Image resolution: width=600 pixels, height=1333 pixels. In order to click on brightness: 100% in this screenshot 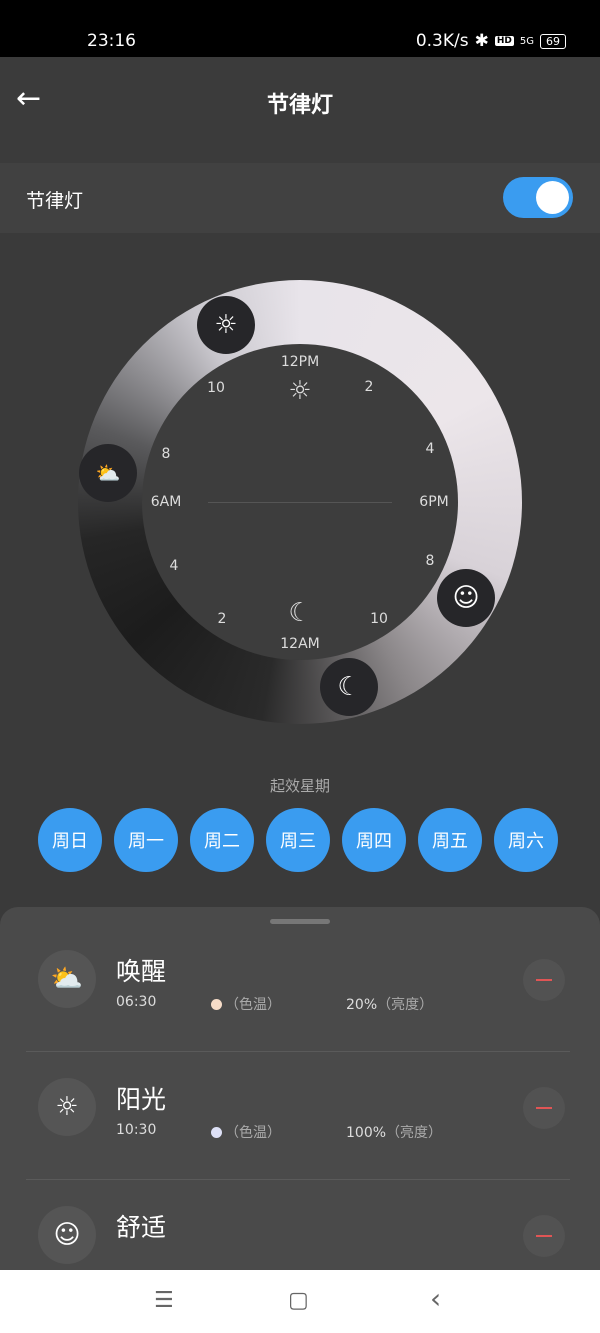, I will do `click(366, 1133)`.